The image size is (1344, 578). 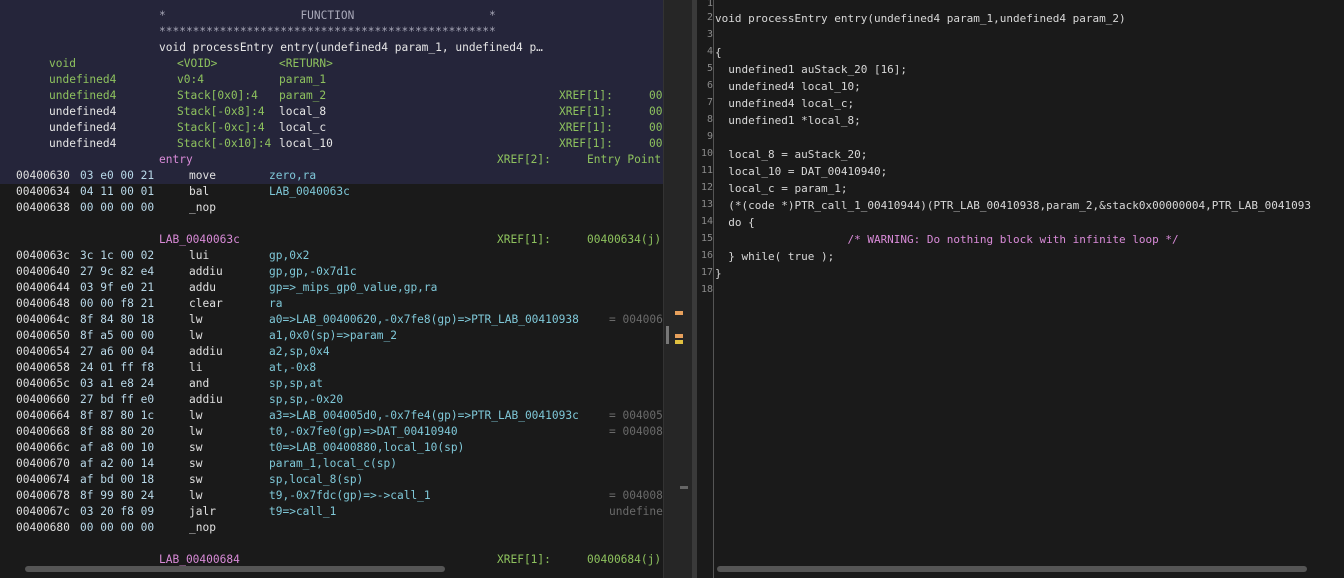 What do you see at coordinates (176, 160) in the screenshot?
I see `entry-label: entry` at bounding box center [176, 160].